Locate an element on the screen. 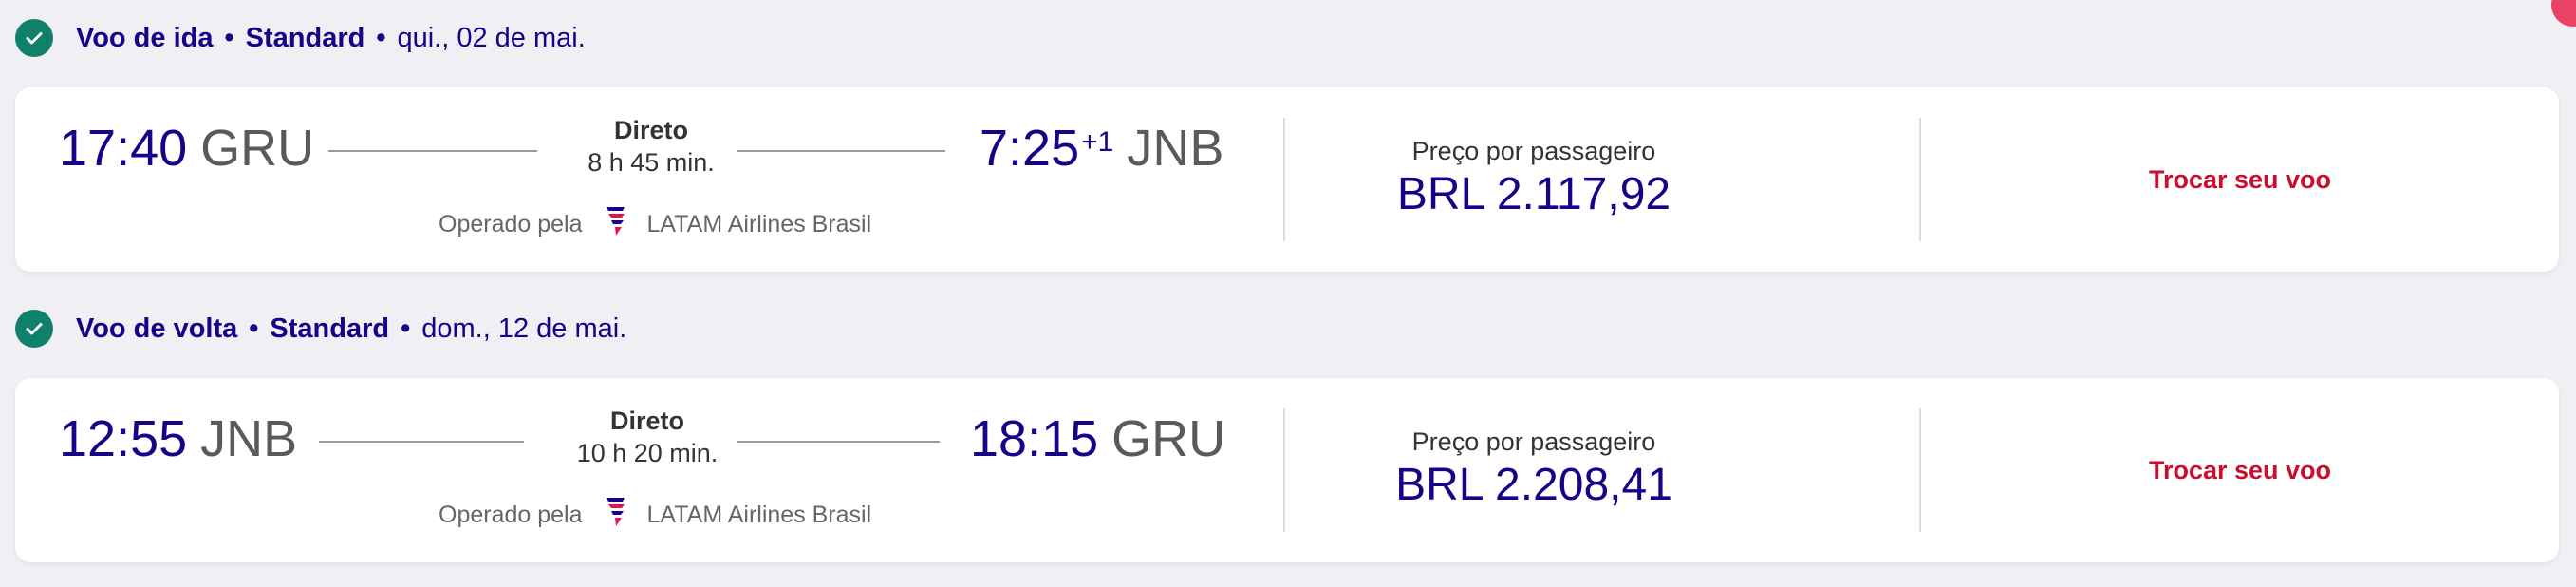 This screenshot has height=587, width=2576. price-block: Preço por passageiro BRL 2.117,92 is located at coordinates (1534, 178).